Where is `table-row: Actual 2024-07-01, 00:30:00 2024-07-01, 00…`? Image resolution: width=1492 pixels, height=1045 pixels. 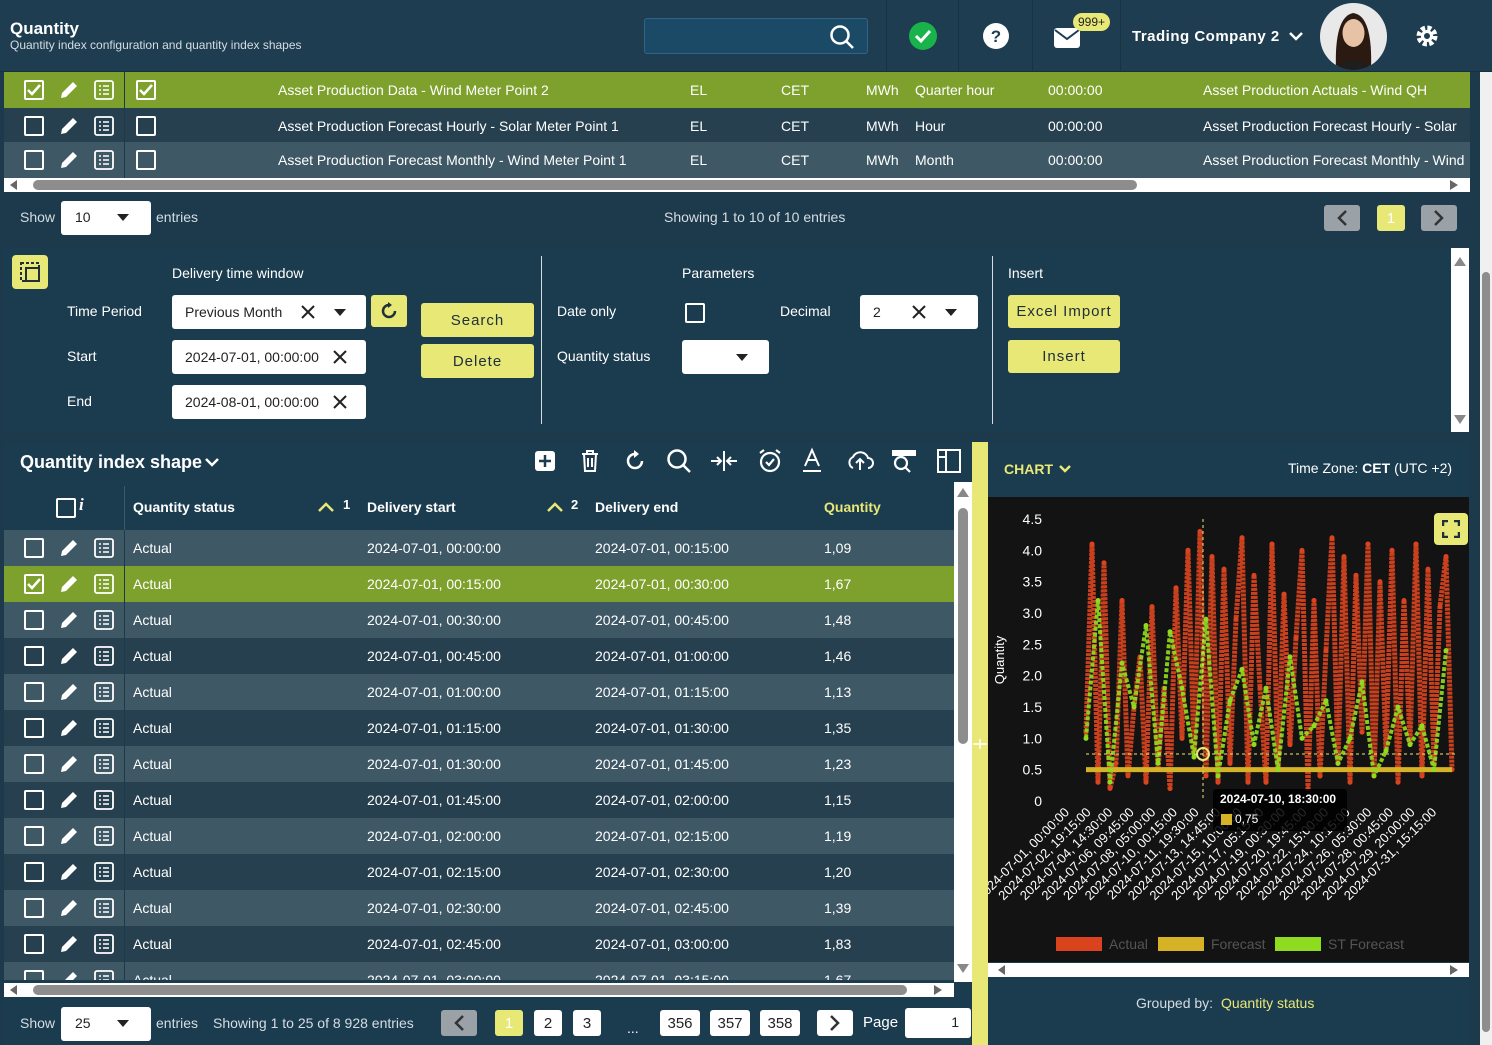 table-row: Actual 2024-07-01, 00:30:00 2024-07-01, 00… is located at coordinates (479, 620).